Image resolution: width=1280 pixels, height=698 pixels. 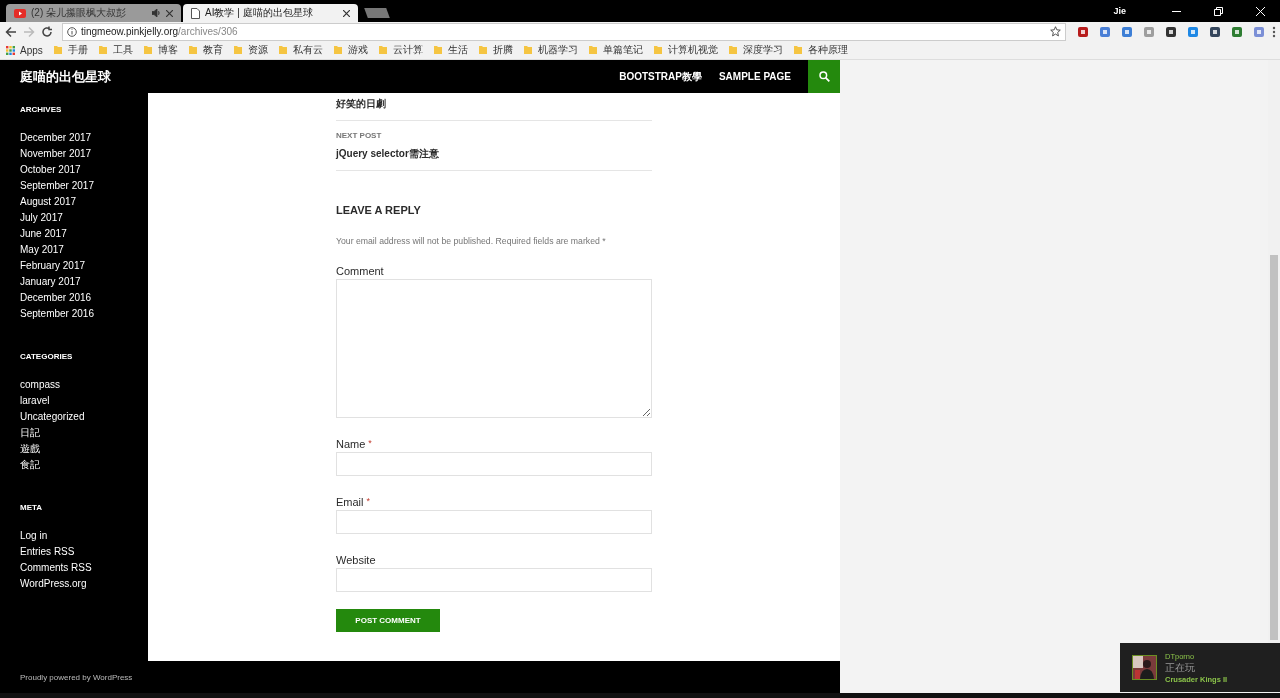 What do you see at coordinates (346, 13) in the screenshot?
I see `close-icon` at bounding box center [346, 13].